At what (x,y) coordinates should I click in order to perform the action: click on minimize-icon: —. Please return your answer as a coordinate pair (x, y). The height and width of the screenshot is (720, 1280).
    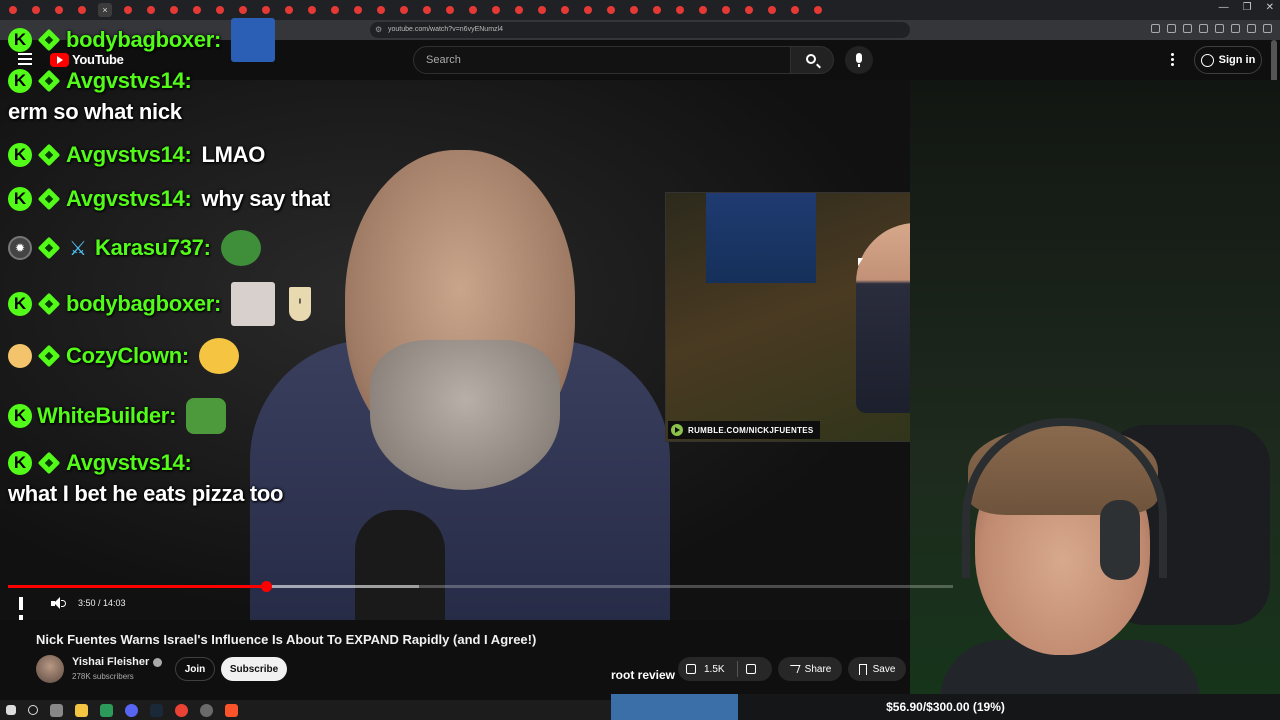
    Looking at the image, I should click on (1224, 7).